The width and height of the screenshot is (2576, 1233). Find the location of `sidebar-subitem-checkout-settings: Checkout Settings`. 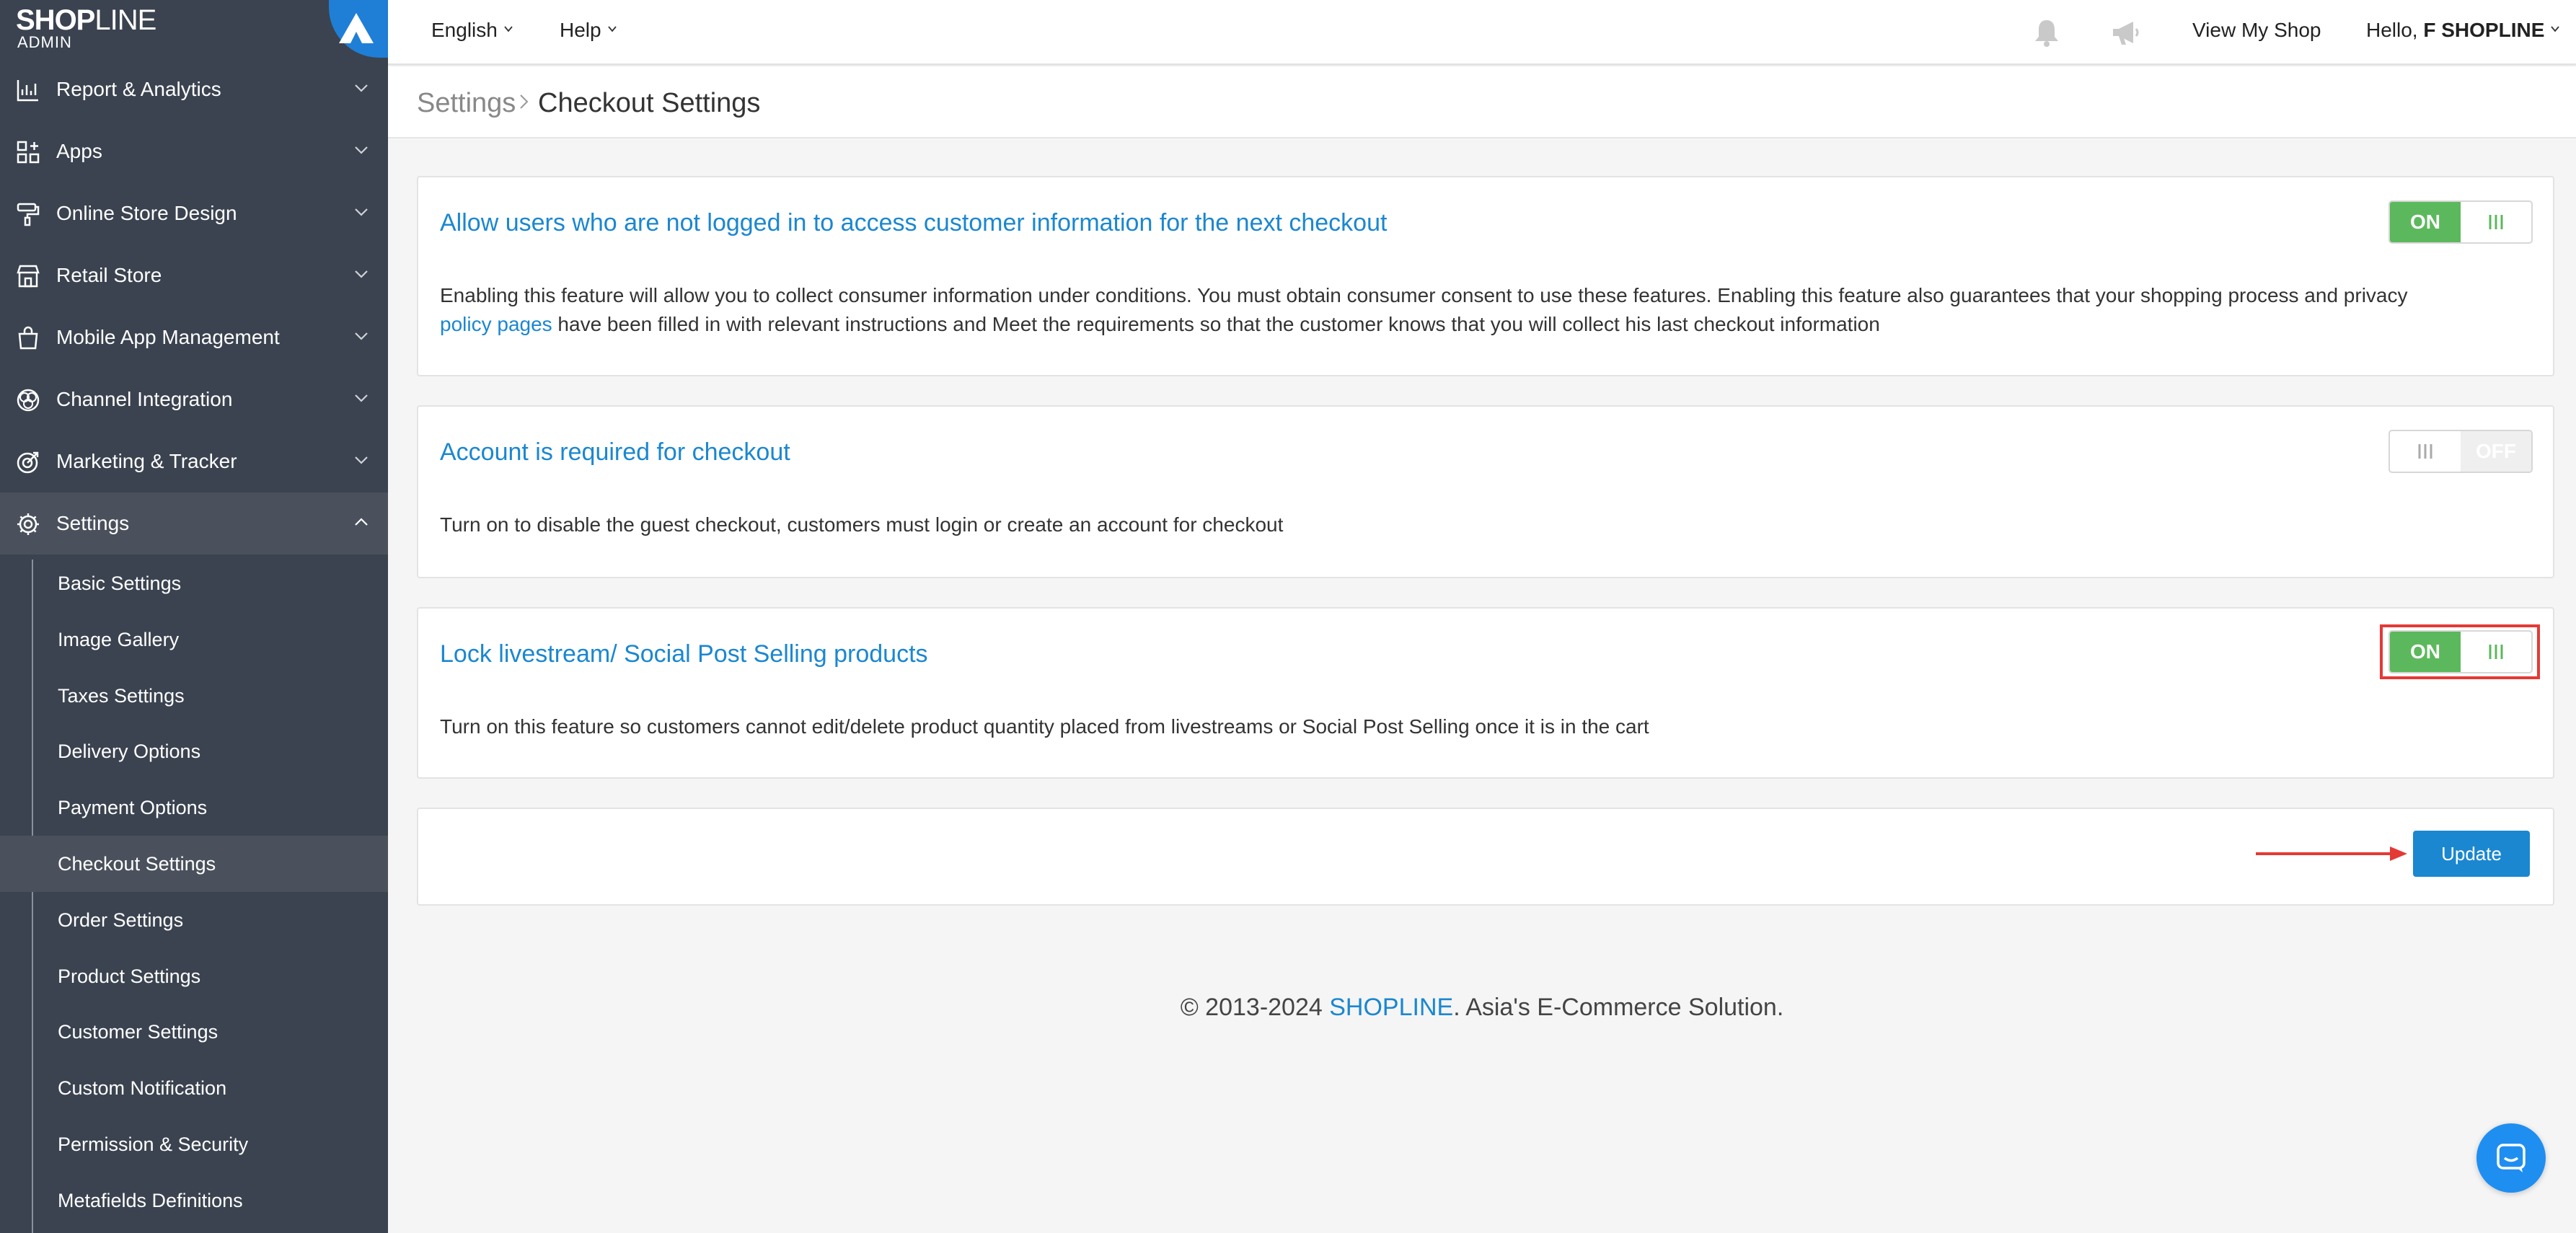

sidebar-subitem-checkout-settings: Checkout Settings is located at coordinates (194, 864).